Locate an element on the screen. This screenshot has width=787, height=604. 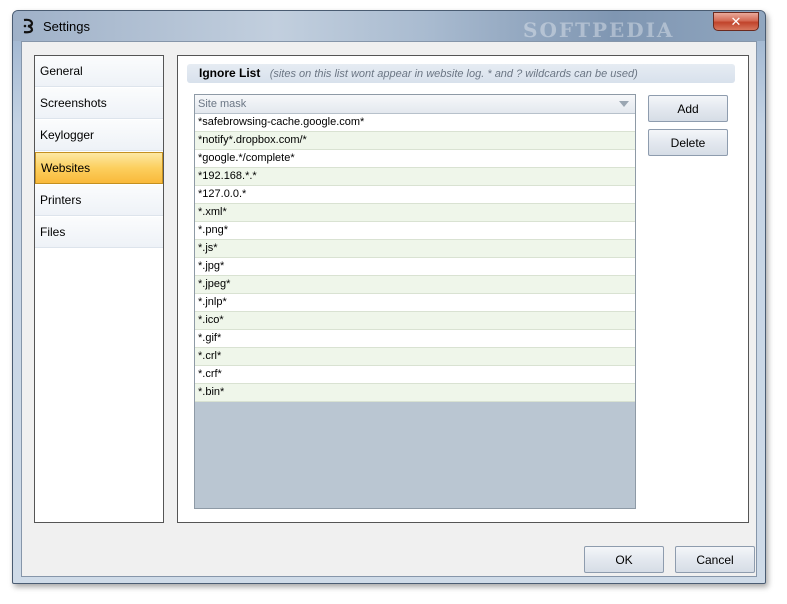
table-row: *.crl* is located at coordinates (415, 357).